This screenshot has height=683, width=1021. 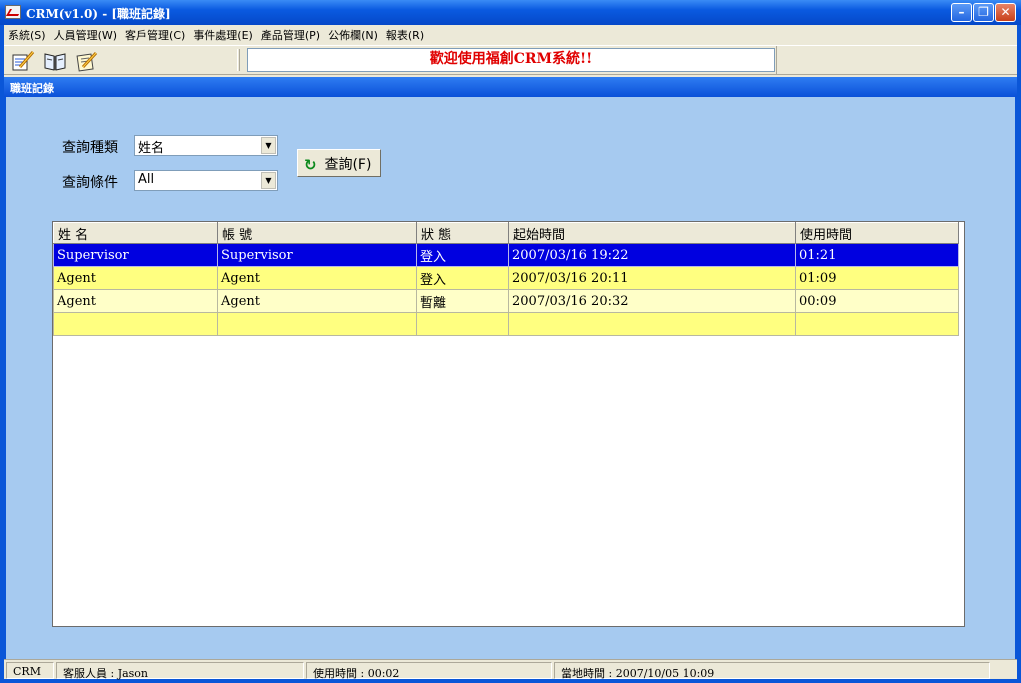 I want to click on cell-usage-time: 01:09, so click(x=877, y=278).